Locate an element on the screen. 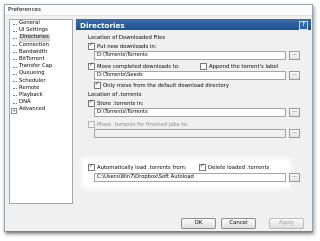  move-finished-field is located at coordinates (190, 133).